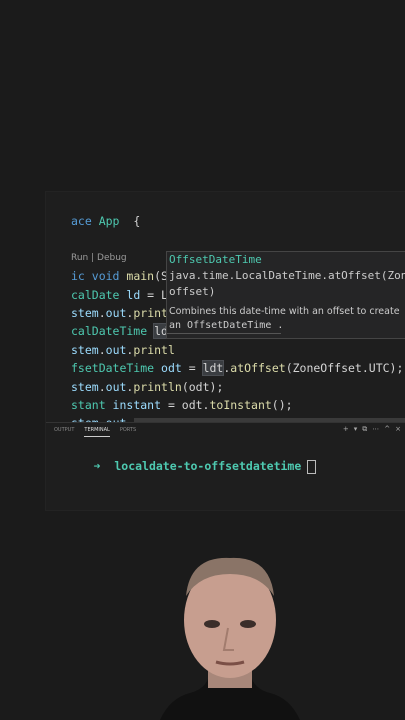  I want to click on code-token: ld, so click(133, 294).